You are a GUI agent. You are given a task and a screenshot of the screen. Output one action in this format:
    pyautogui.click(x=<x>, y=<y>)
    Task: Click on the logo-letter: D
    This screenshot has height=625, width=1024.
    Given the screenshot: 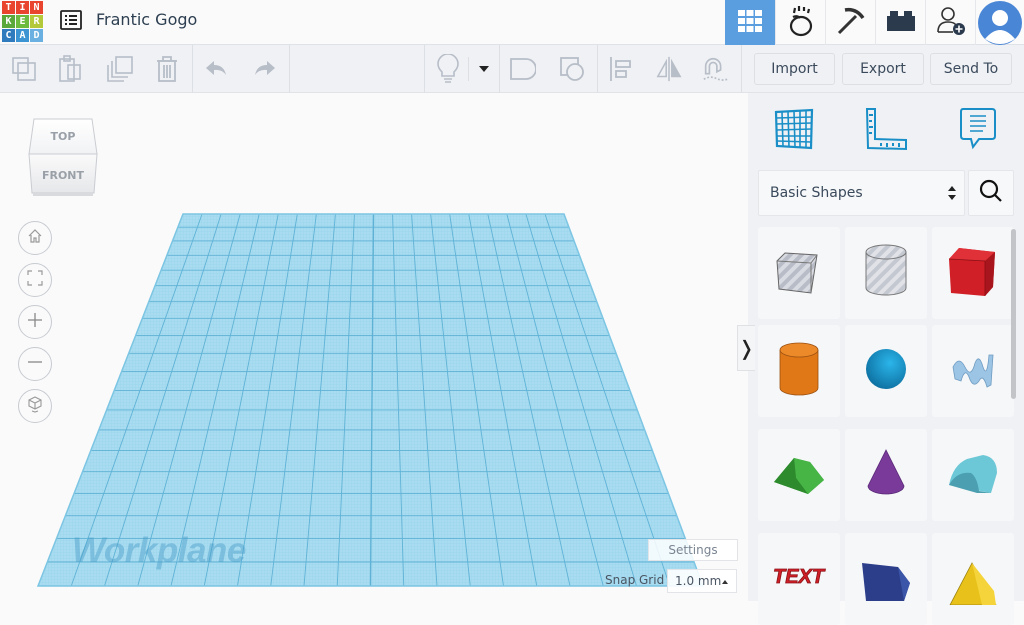 What is the action you would take?
    pyautogui.click(x=36, y=35)
    